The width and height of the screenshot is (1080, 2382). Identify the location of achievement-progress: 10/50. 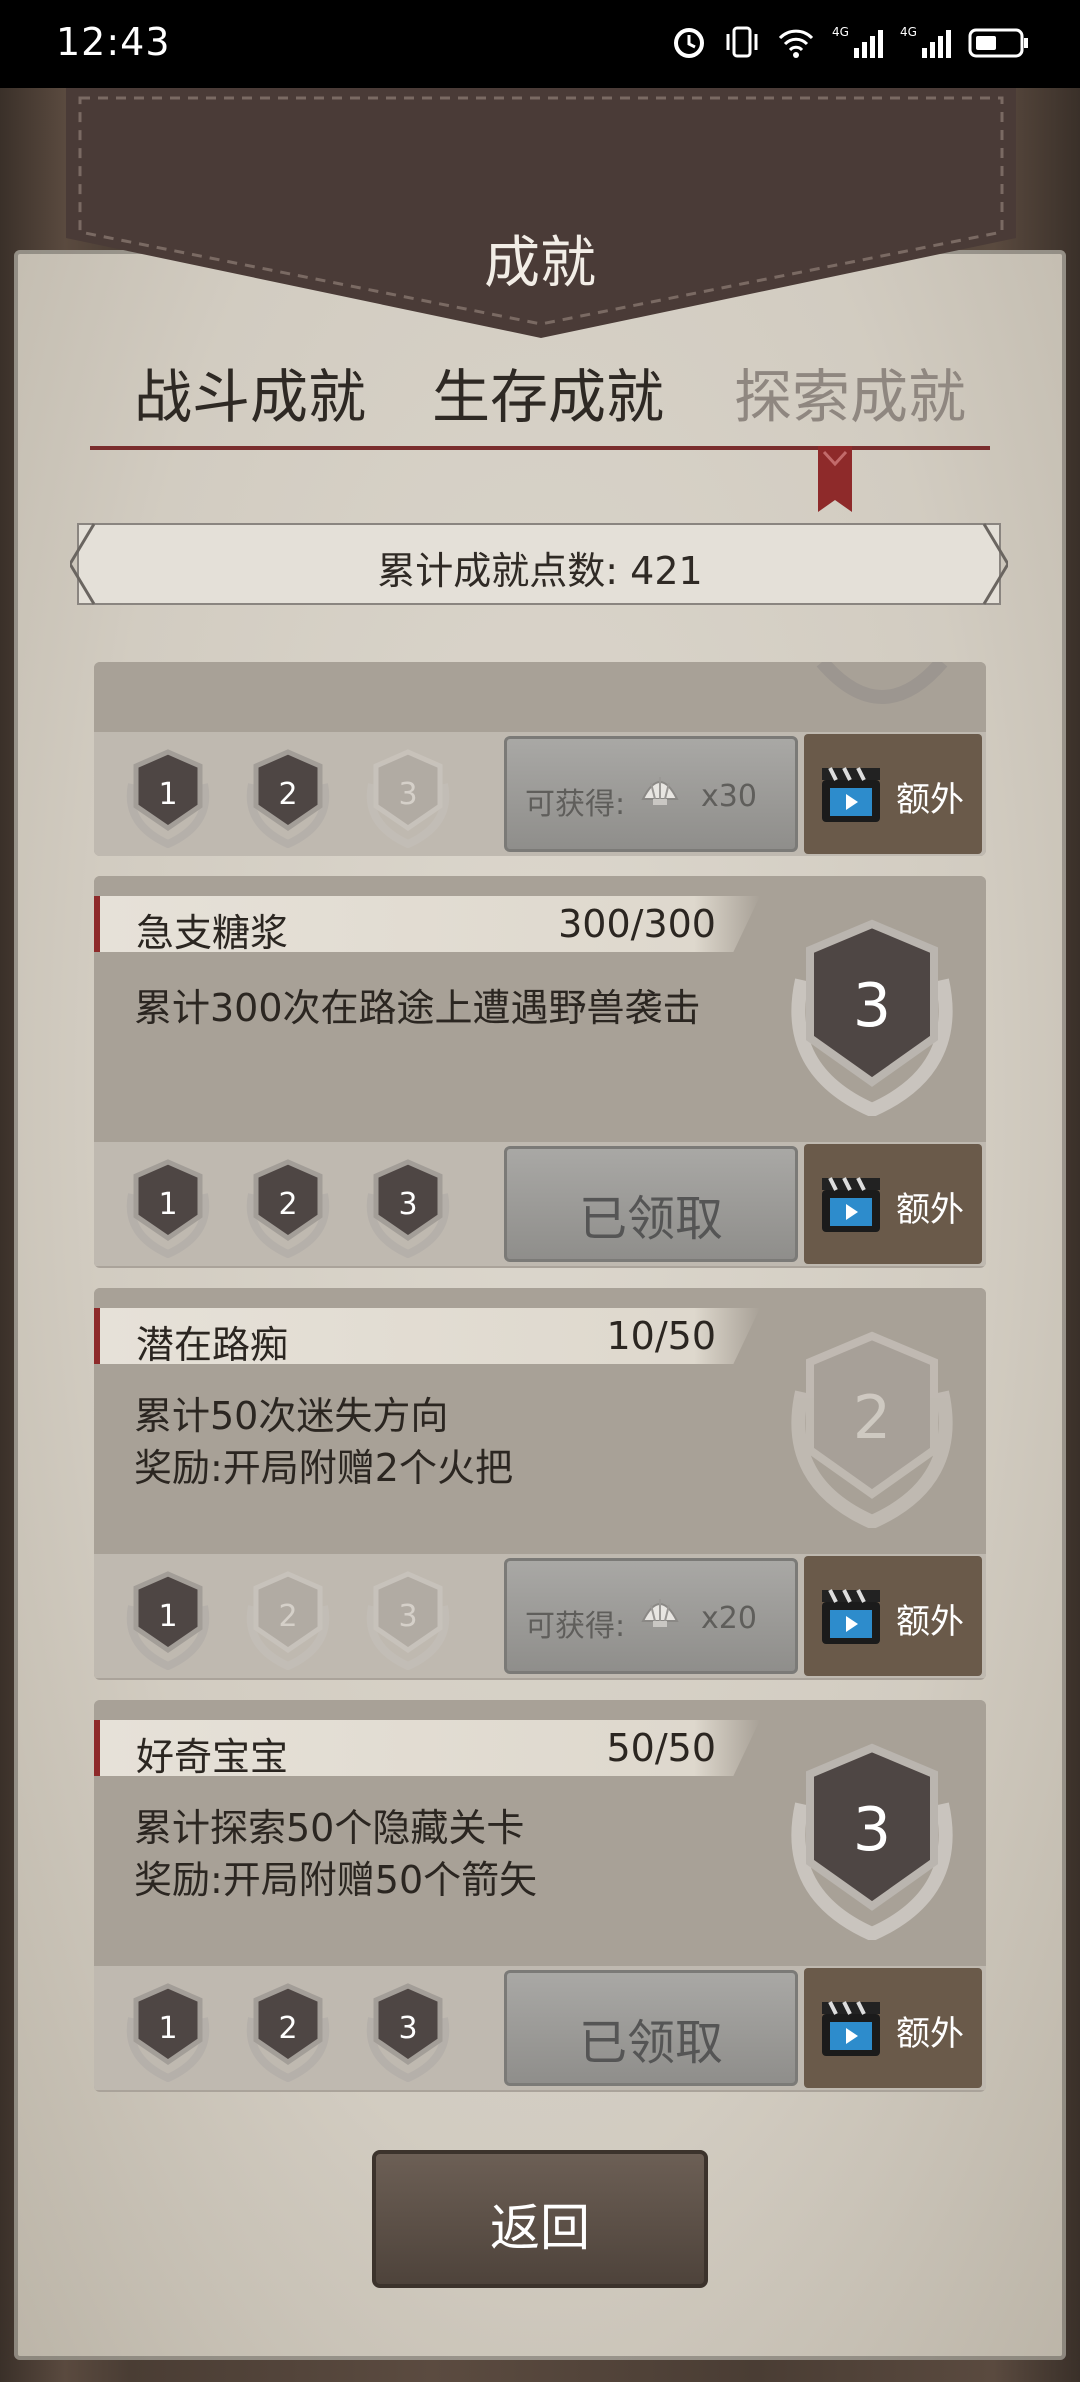
(661, 1336).